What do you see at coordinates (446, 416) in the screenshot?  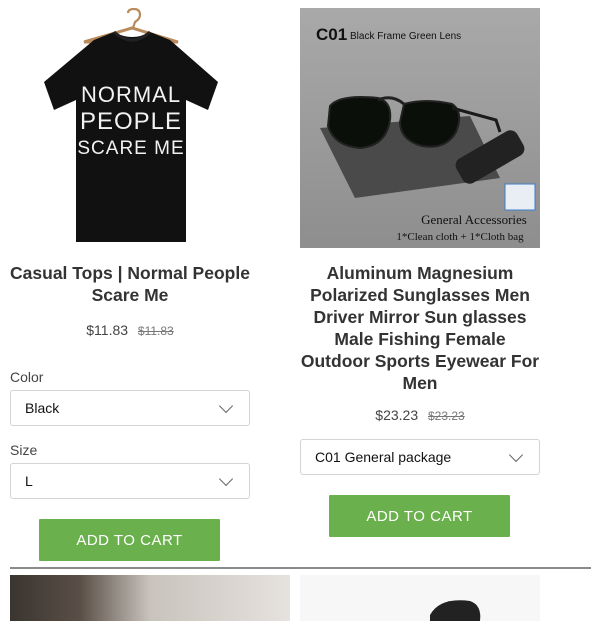 I see `compare-price: $23.23` at bounding box center [446, 416].